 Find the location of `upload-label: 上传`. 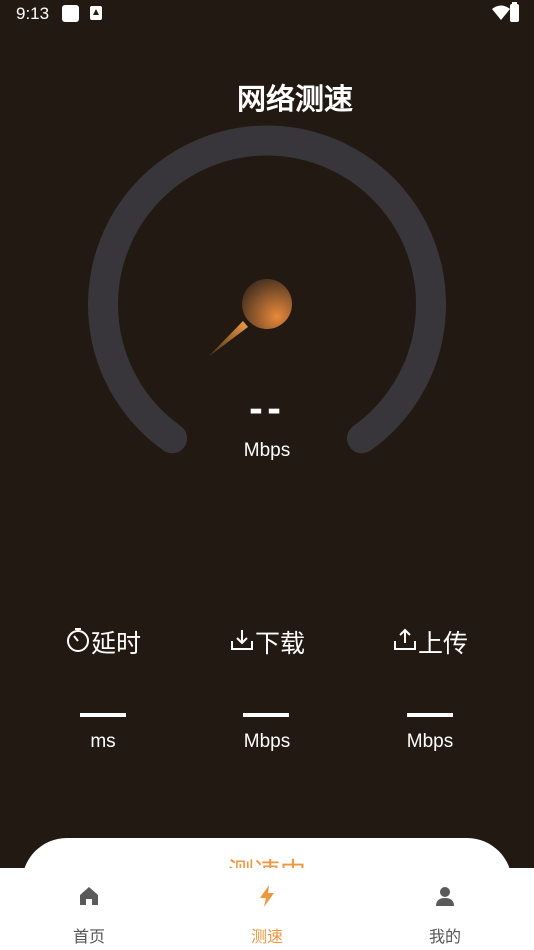

upload-label: 上传 is located at coordinates (442, 643).